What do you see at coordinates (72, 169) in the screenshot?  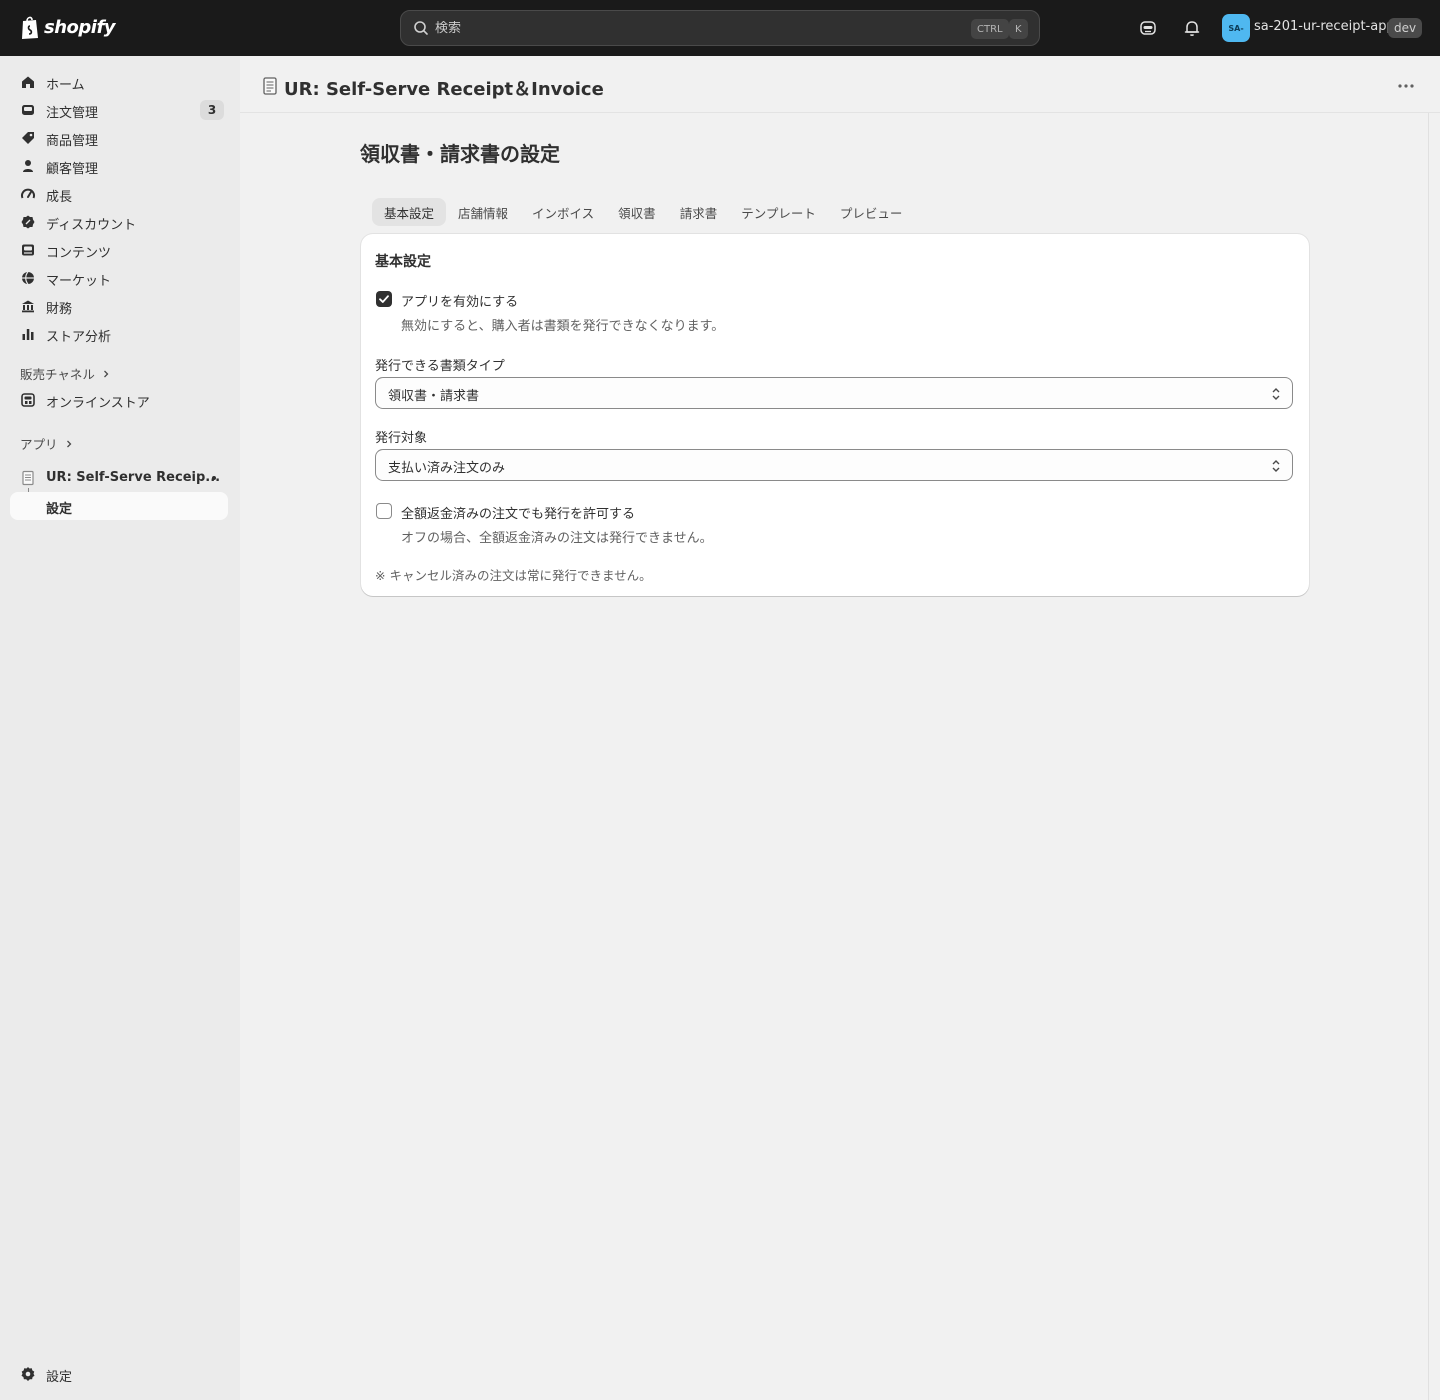 I see `sidebar-item-label: 顧客管理` at bounding box center [72, 169].